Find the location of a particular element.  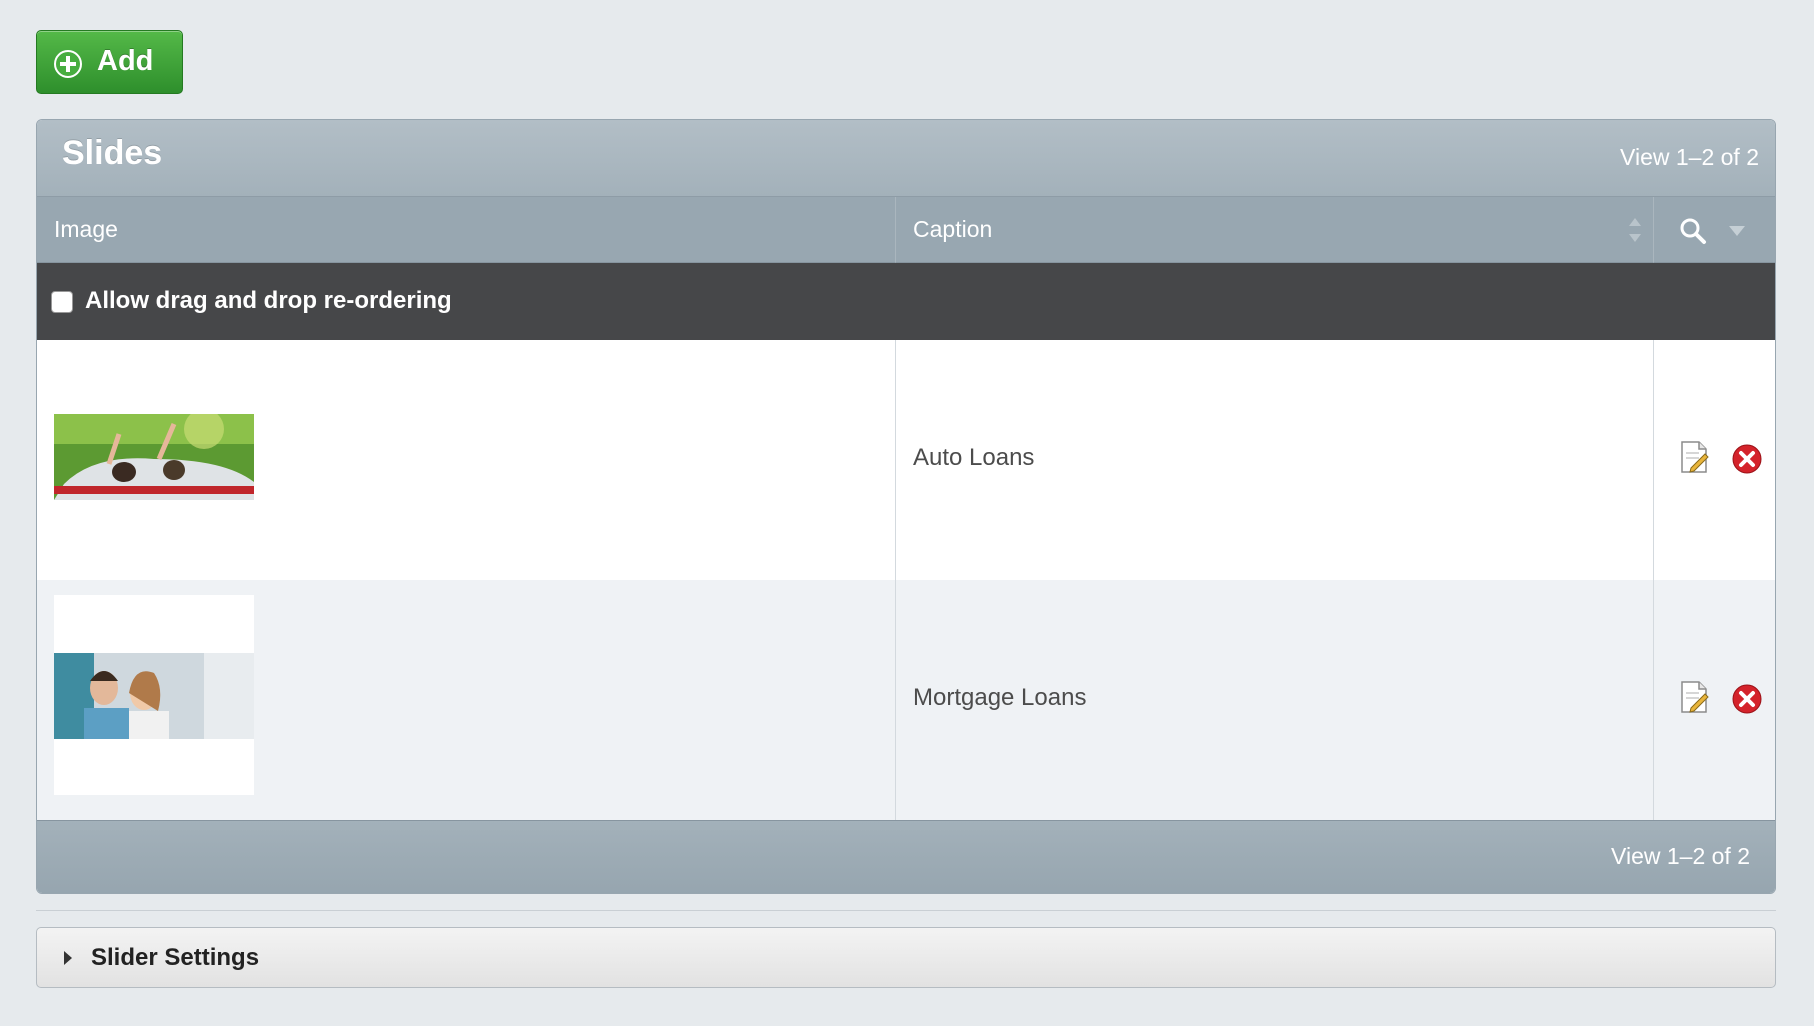

drag-drop-bar: Allow drag and drop re-ordering is located at coordinates (906, 301).